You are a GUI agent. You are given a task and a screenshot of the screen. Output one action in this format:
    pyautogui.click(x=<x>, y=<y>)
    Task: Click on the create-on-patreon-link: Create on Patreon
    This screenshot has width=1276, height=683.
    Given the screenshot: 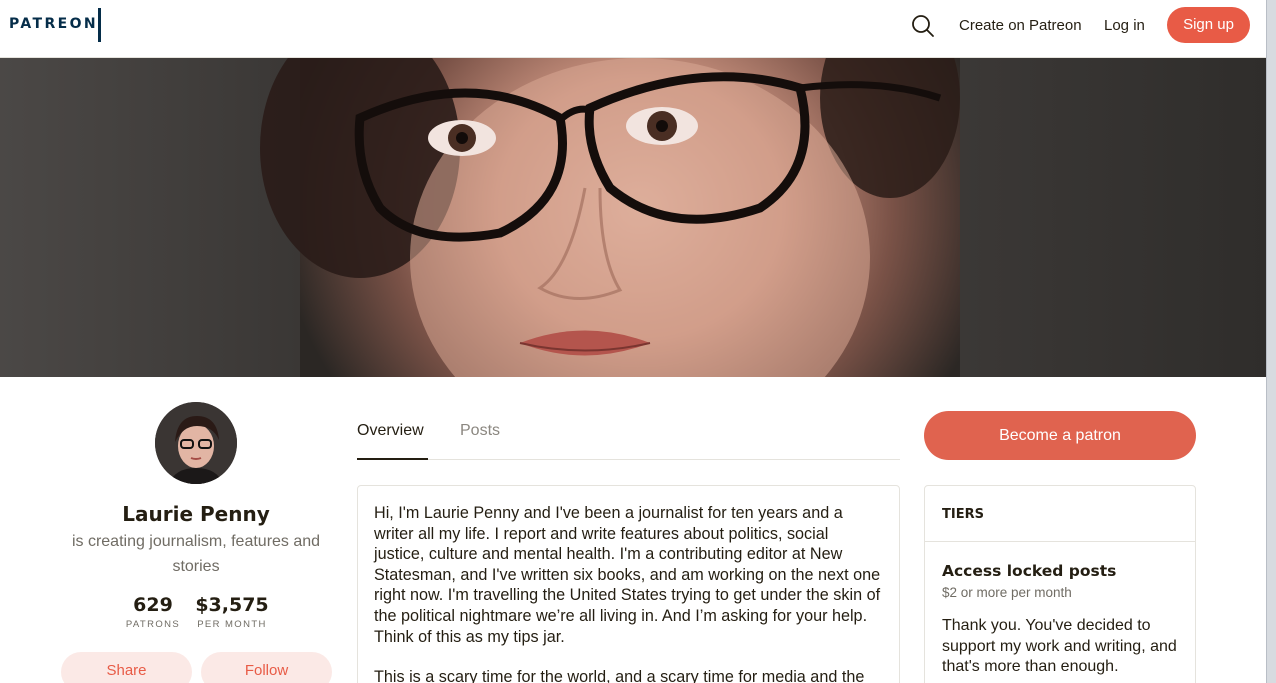 What is the action you would take?
    pyautogui.click(x=1020, y=25)
    